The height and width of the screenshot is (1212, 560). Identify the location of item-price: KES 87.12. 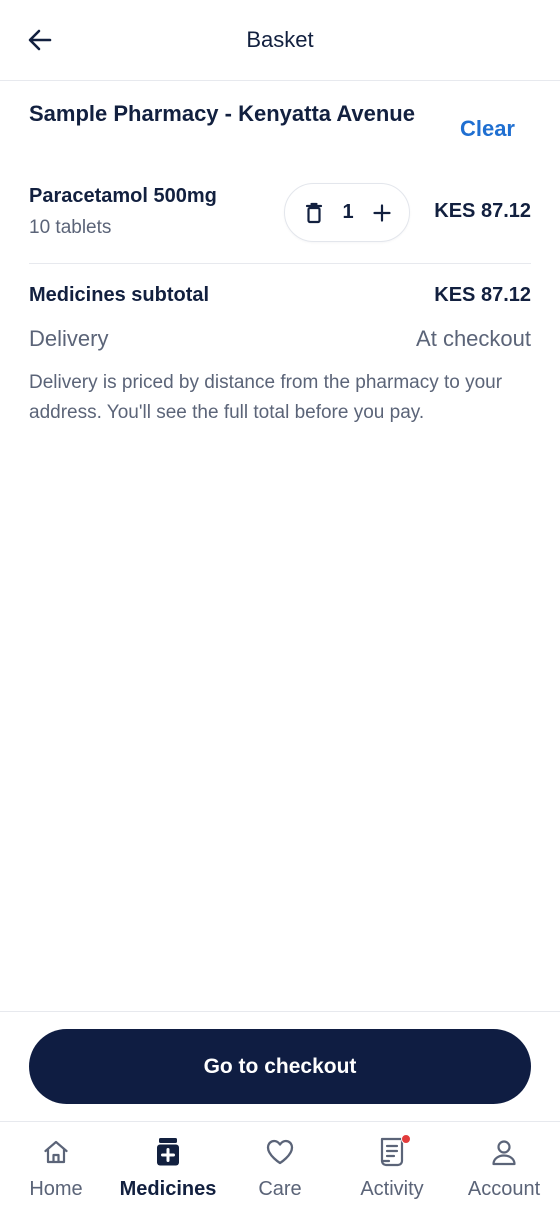
(482, 211).